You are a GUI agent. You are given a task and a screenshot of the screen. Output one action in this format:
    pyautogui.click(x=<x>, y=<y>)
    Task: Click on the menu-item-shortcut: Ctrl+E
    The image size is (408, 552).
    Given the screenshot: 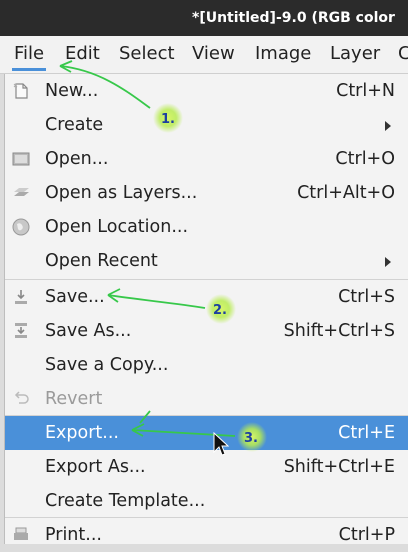 What is the action you would take?
    pyautogui.click(x=366, y=433)
    